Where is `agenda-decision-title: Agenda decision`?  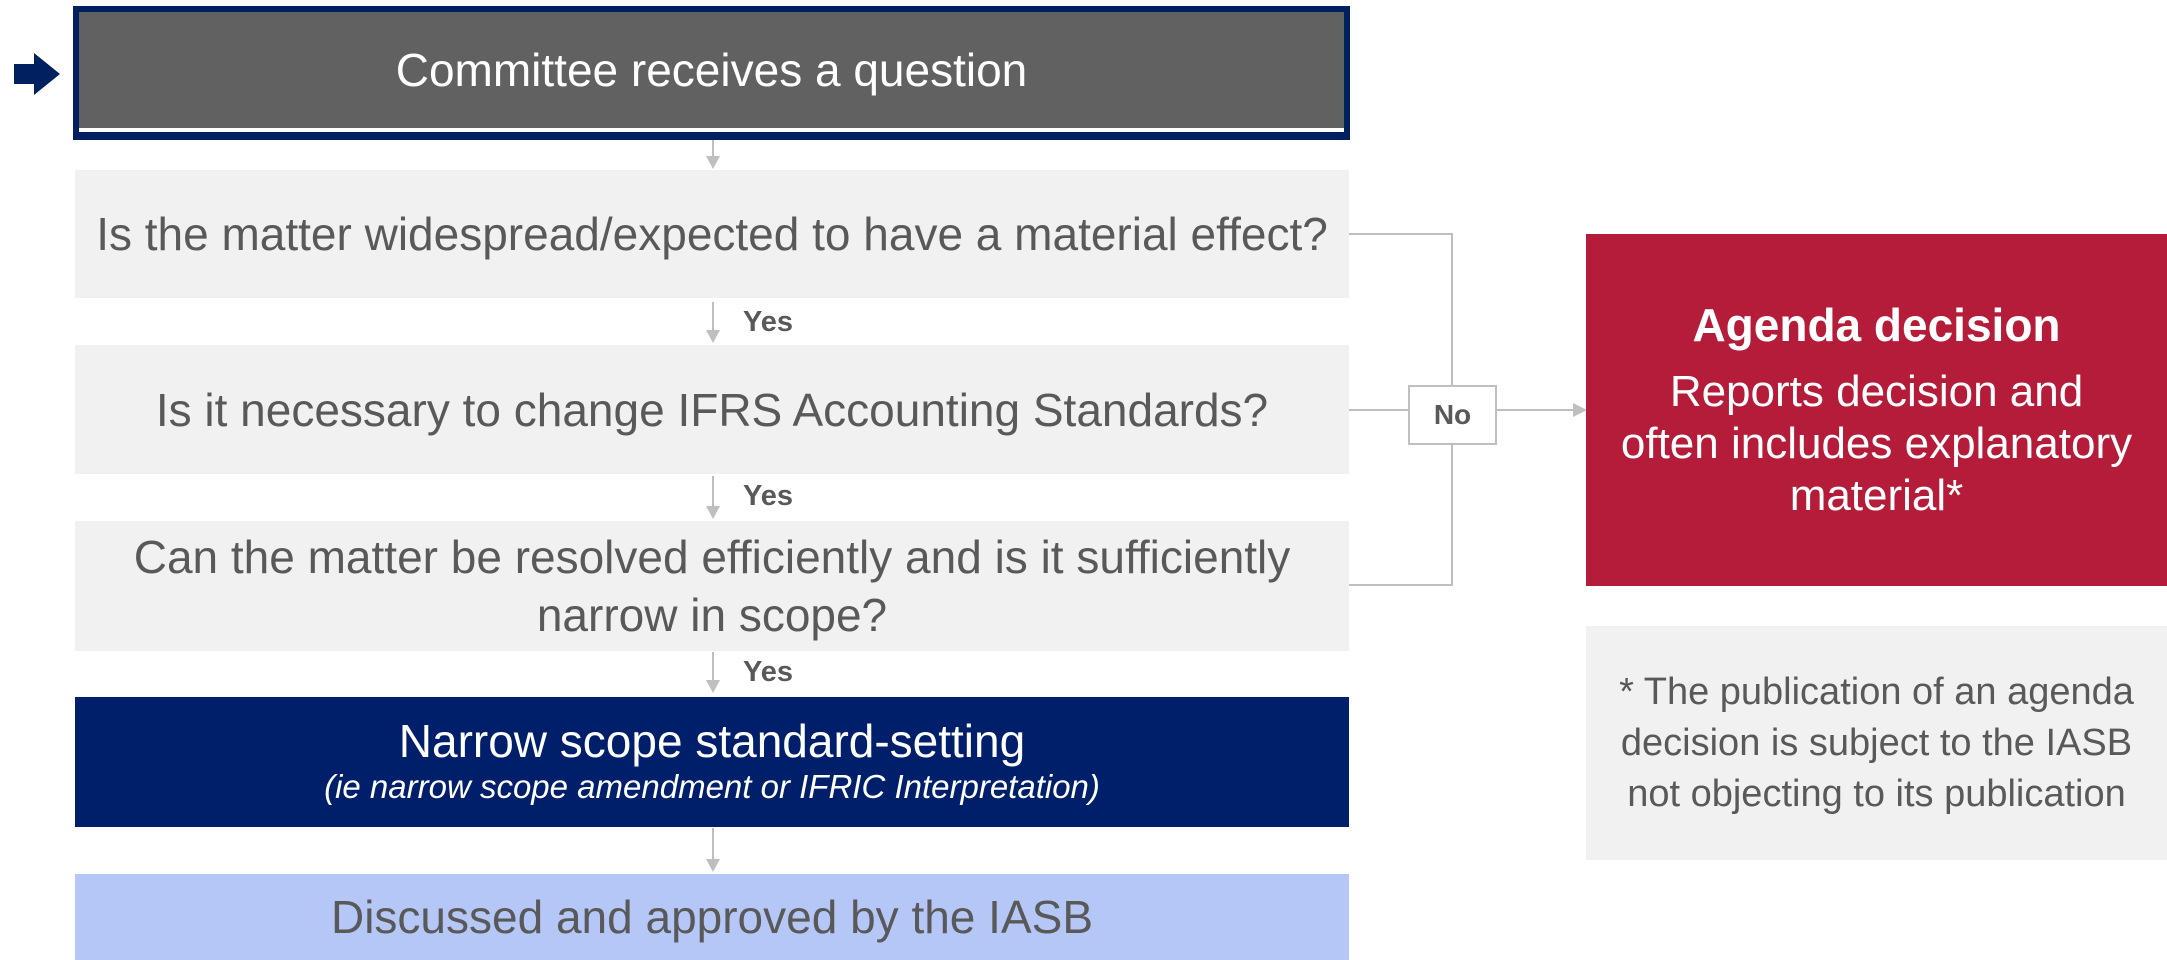
agenda-decision-title: Agenda decision is located at coordinates (1876, 325).